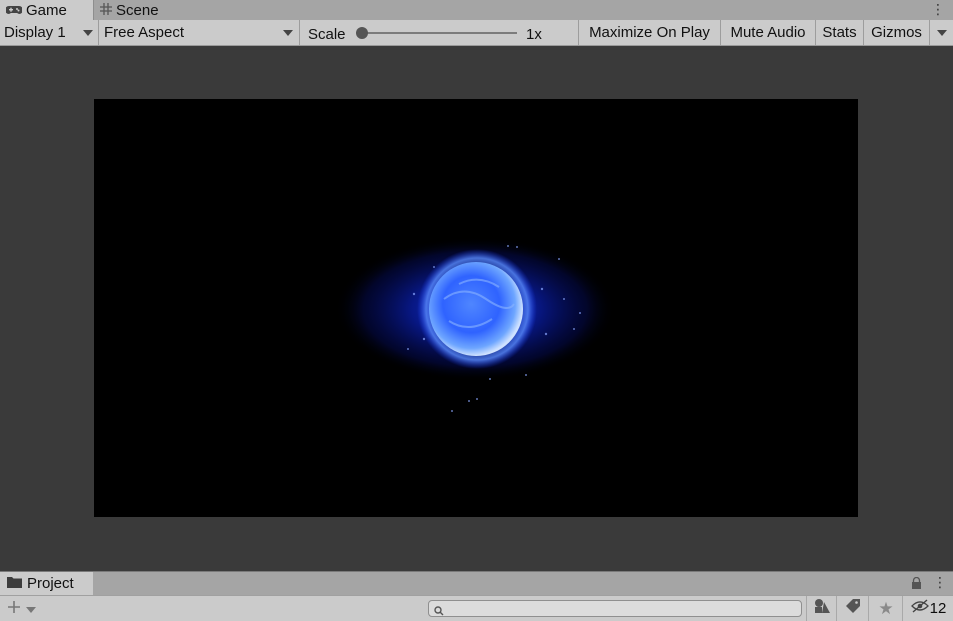 The image size is (953, 621). Describe the element at coordinates (440, 33) in the screenshot. I see `scale-slider-track` at that location.